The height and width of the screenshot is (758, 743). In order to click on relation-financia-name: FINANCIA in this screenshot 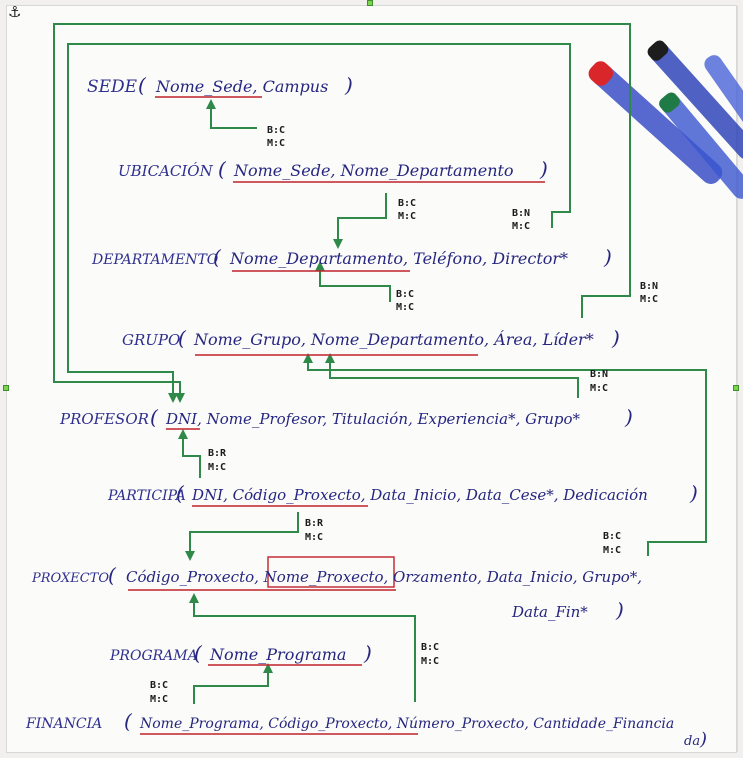, I will do `click(63, 724)`.